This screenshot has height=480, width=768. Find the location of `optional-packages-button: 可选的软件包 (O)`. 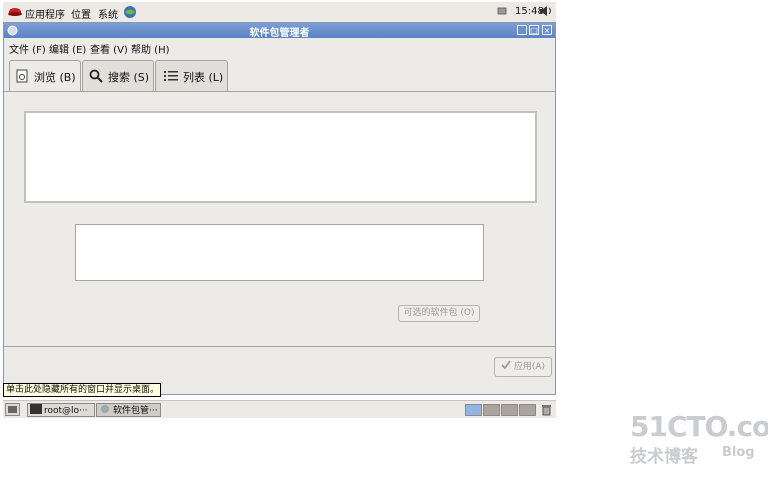

optional-packages-button: 可选的软件包 (O) is located at coordinates (439, 313).